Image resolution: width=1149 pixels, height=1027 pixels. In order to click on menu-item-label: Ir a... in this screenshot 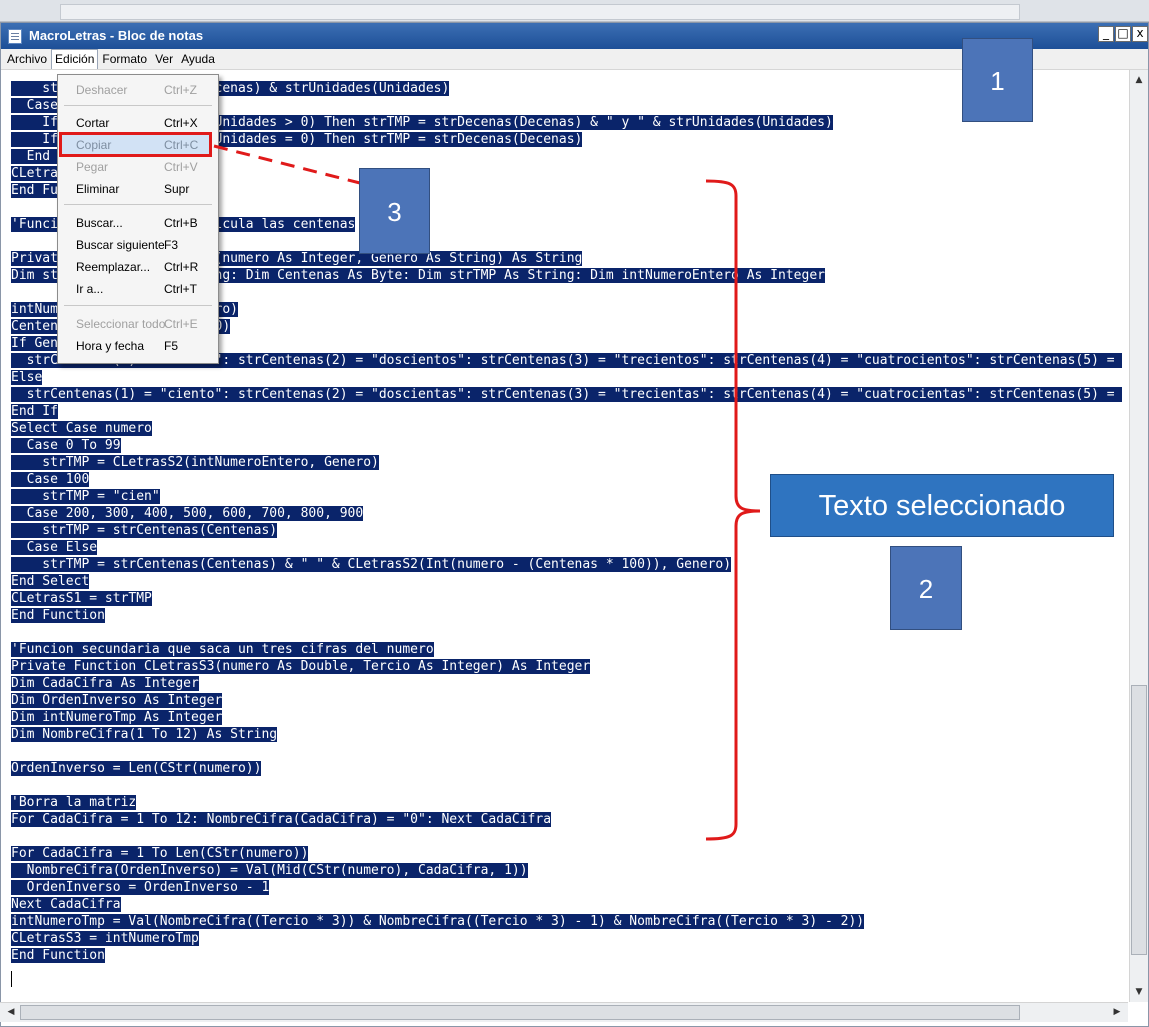, I will do `click(90, 289)`.